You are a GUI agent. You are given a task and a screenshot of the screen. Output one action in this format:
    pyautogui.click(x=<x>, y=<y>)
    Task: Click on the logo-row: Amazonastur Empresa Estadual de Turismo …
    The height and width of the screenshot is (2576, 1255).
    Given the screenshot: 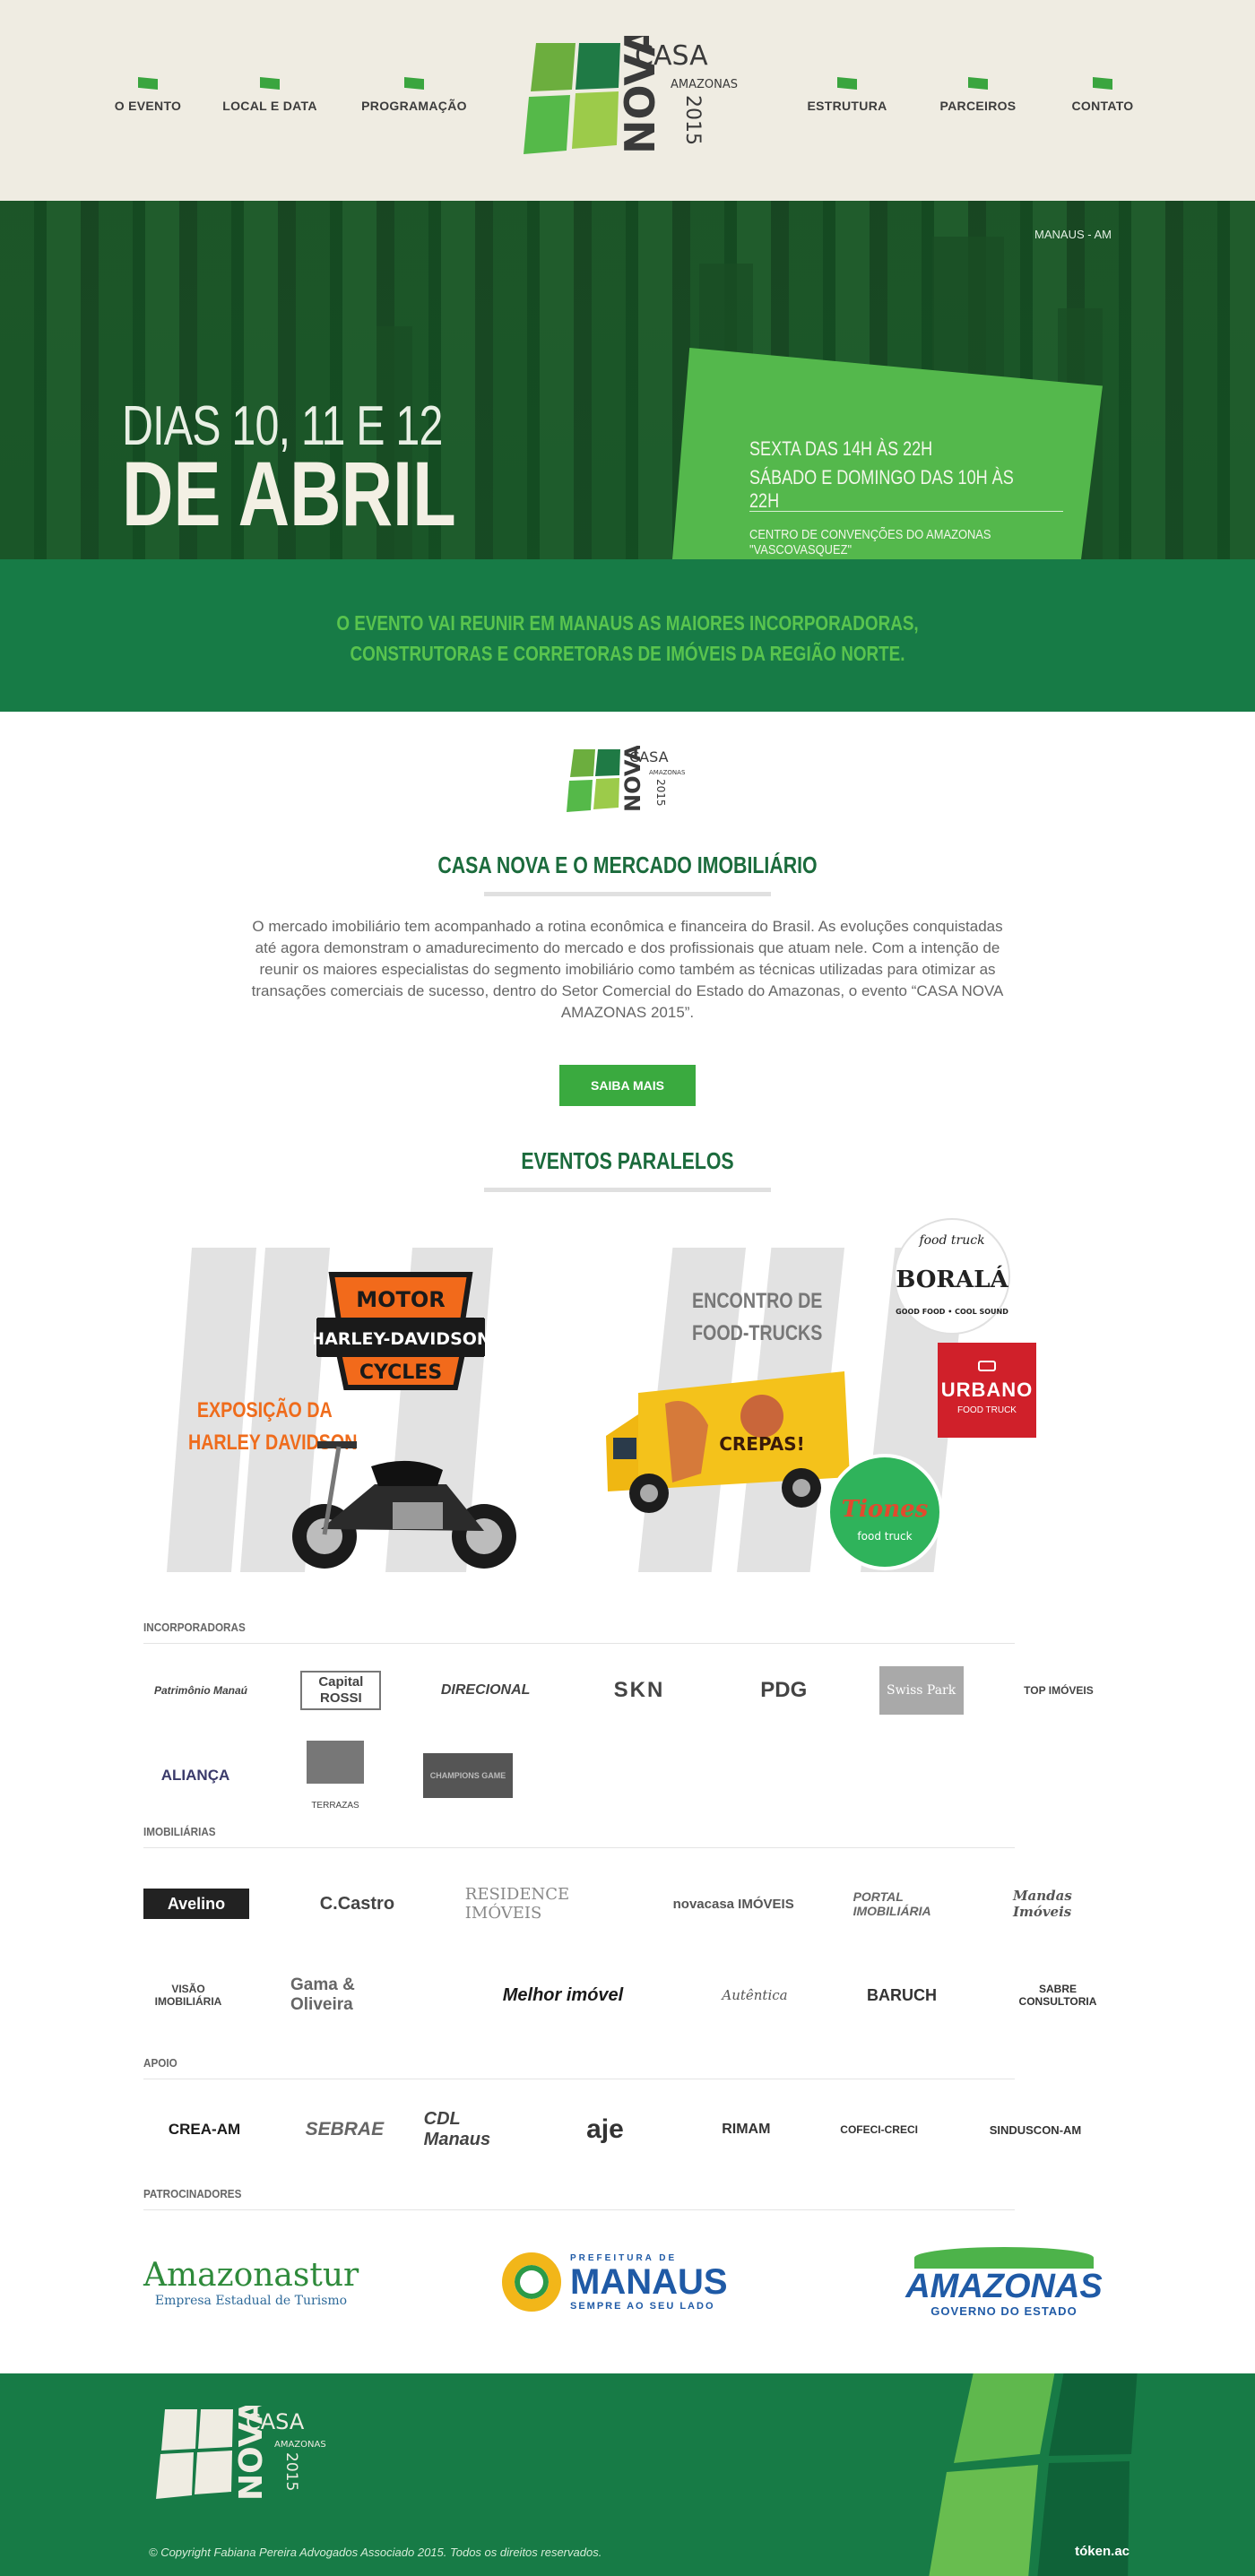 What is the action you would take?
    pyautogui.click(x=627, y=2282)
    